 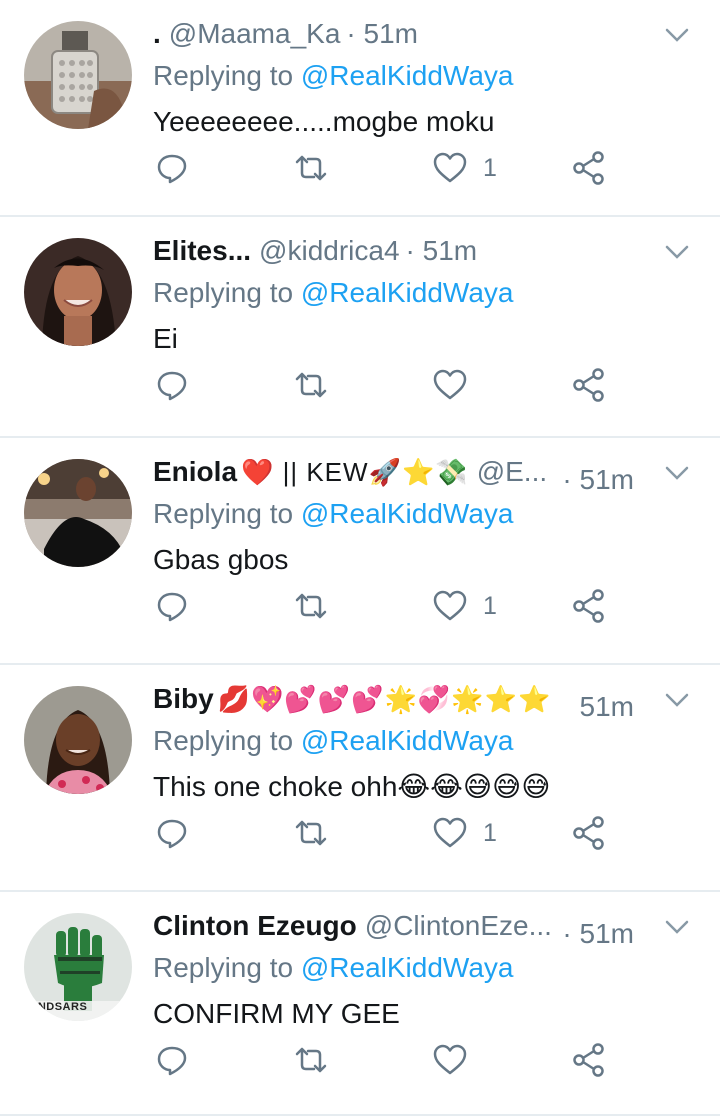 What do you see at coordinates (221, 559) in the screenshot?
I see `tweet-text: Gbas gbos` at bounding box center [221, 559].